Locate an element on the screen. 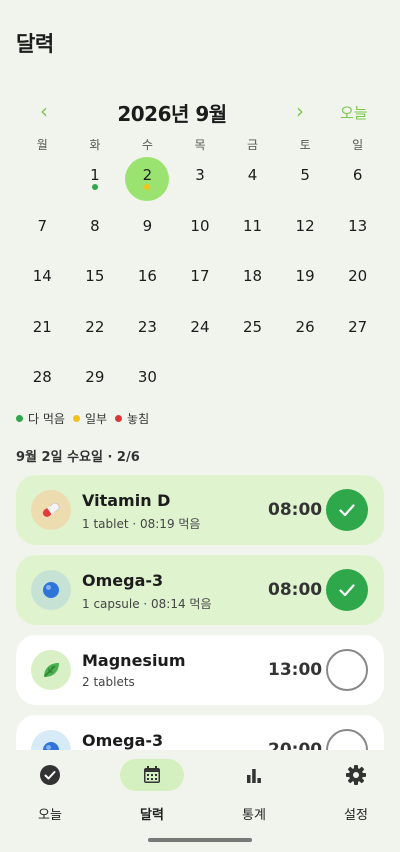 The image size is (400, 852). calendar-day: 16 is located at coordinates (147, 277).